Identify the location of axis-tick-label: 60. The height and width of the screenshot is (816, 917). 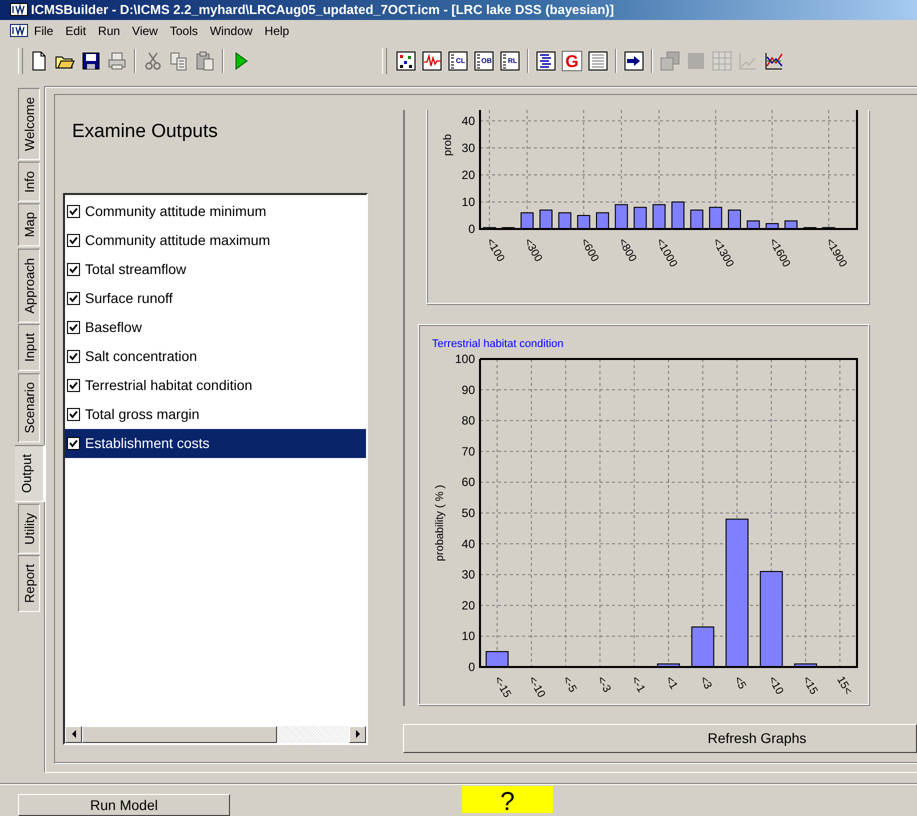
(468, 481).